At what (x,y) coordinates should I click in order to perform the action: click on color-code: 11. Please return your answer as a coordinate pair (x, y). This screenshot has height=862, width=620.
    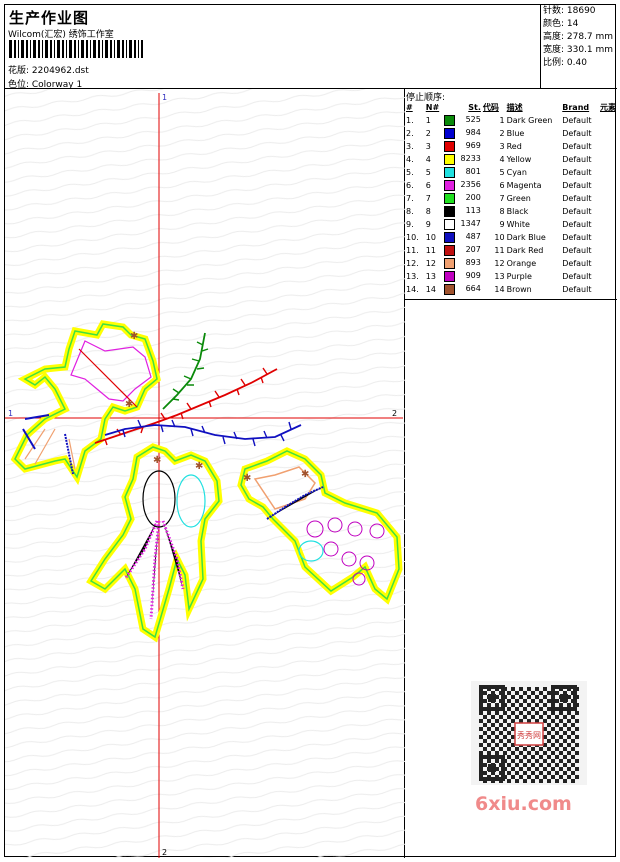
    Looking at the image, I should click on (499, 250).